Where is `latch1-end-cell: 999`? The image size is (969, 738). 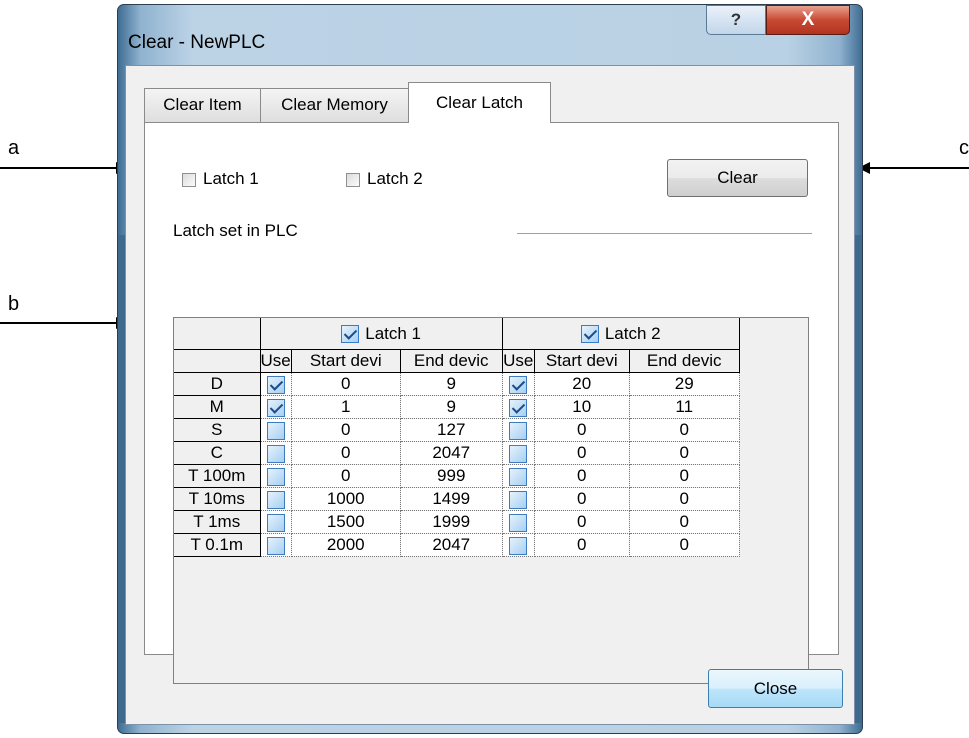
latch1-end-cell: 999 is located at coordinates (451, 476).